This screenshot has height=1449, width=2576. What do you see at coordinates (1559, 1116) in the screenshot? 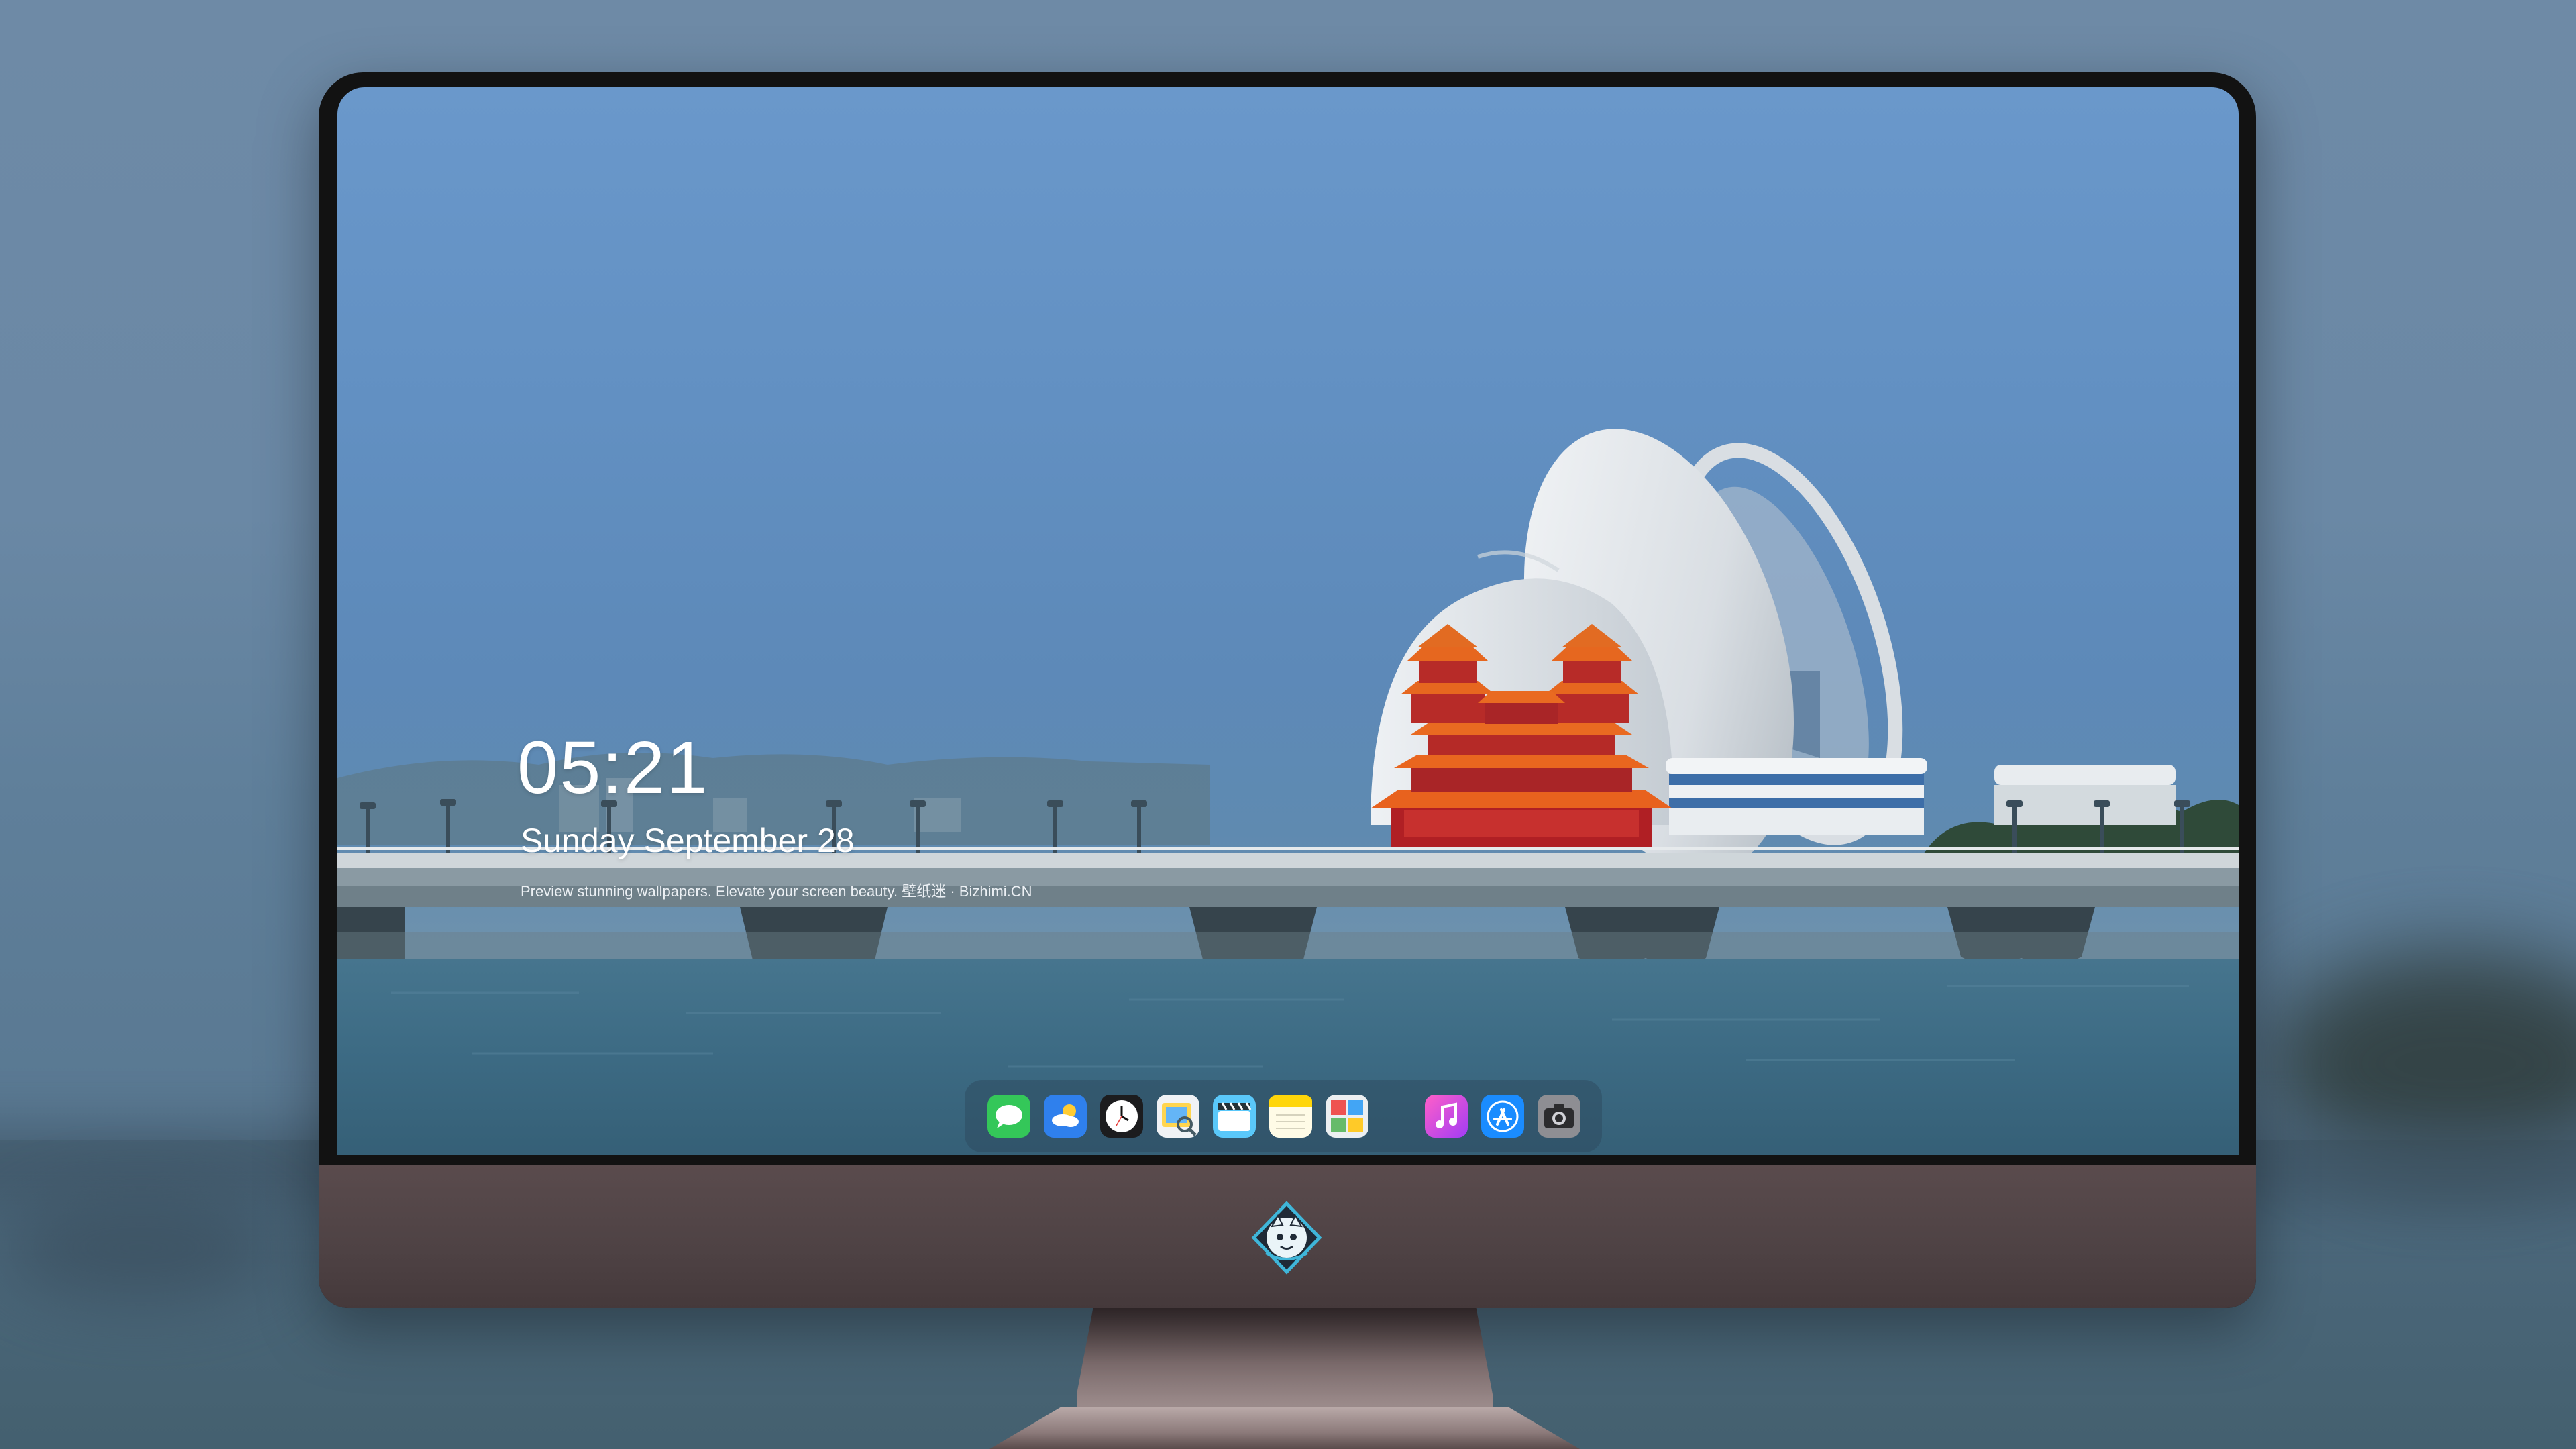
I see `camera-icon` at bounding box center [1559, 1116].